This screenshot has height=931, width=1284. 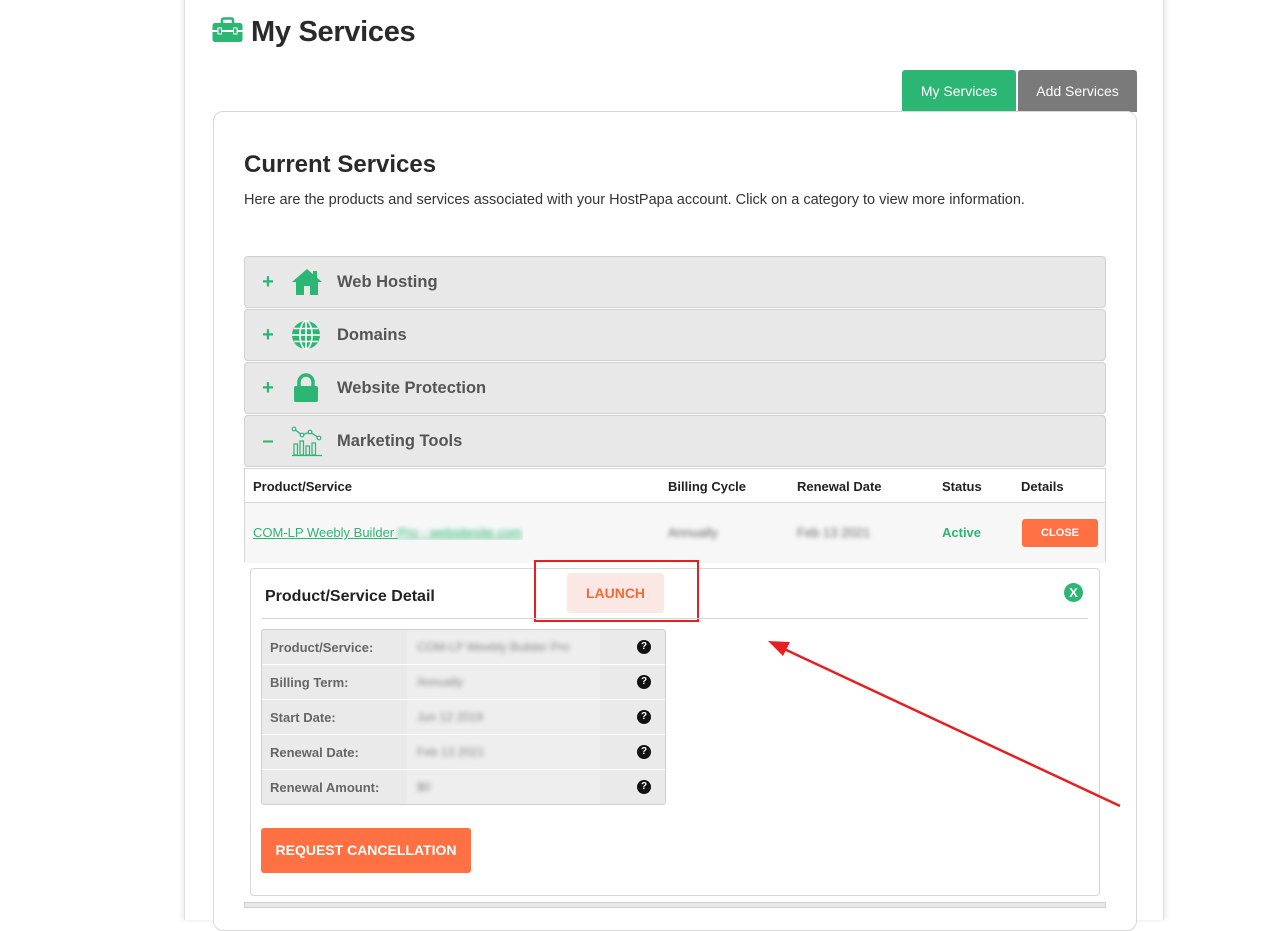 I want to click on annotation-highlight-box, so click(x=616, y=591).